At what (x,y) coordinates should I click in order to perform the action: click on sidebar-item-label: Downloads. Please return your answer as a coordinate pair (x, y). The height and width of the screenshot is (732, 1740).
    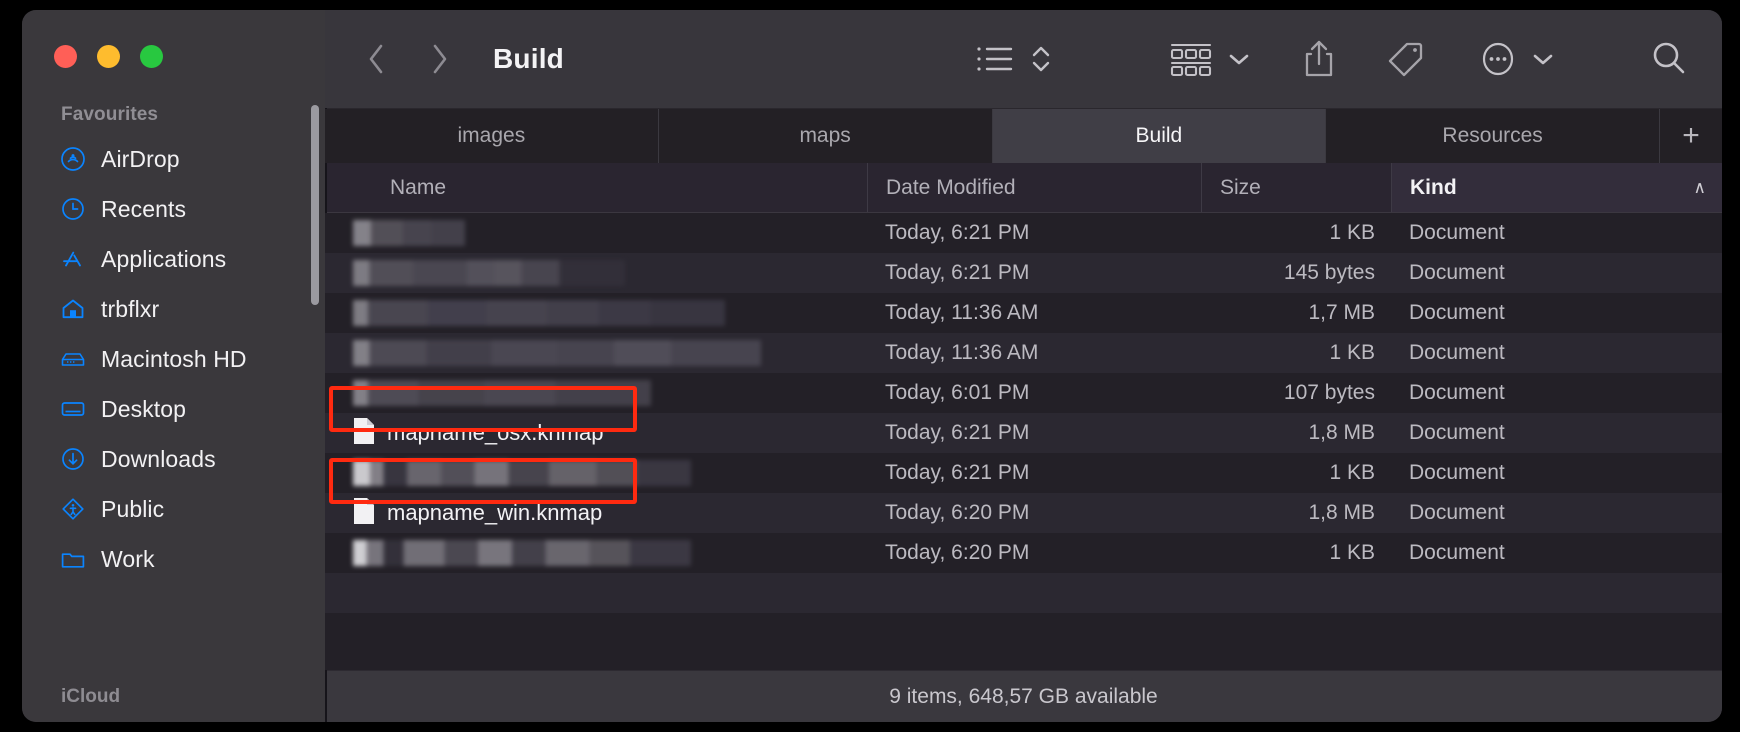
    Looking at the image, I should click on (158, 458).